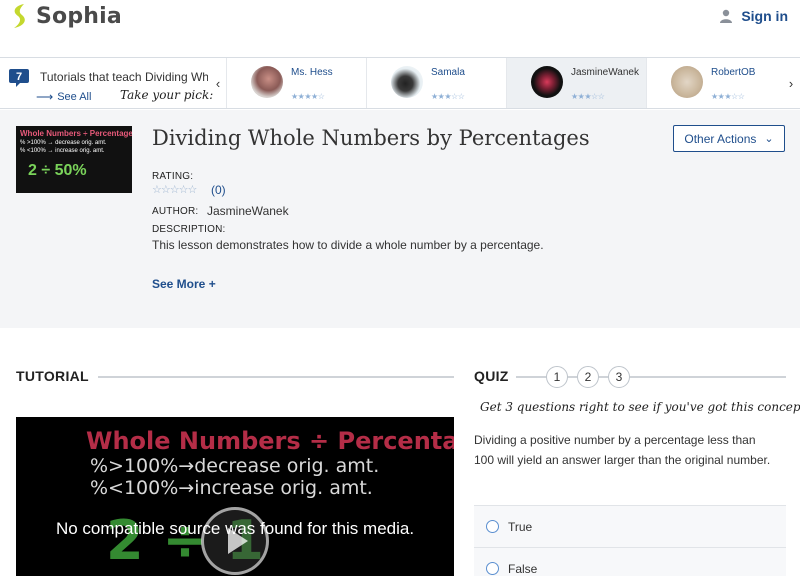  I want to click on chevron-right-icon: ›, so click(791, 83).